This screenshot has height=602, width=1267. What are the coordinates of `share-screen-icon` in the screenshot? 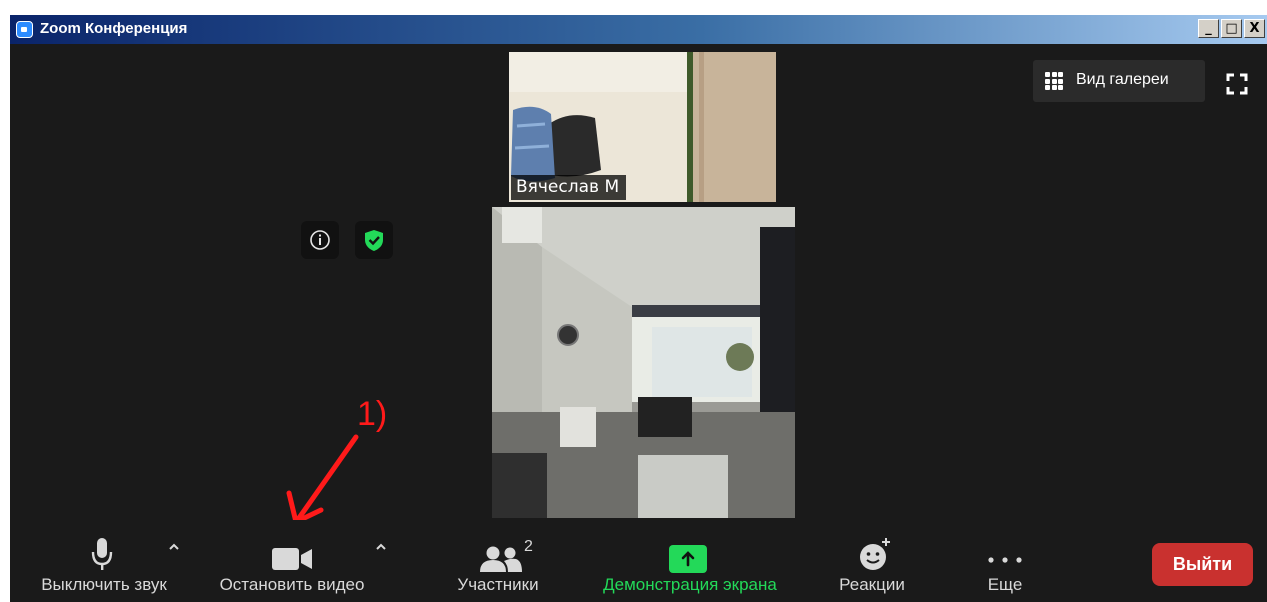 It's located at (688, 559).